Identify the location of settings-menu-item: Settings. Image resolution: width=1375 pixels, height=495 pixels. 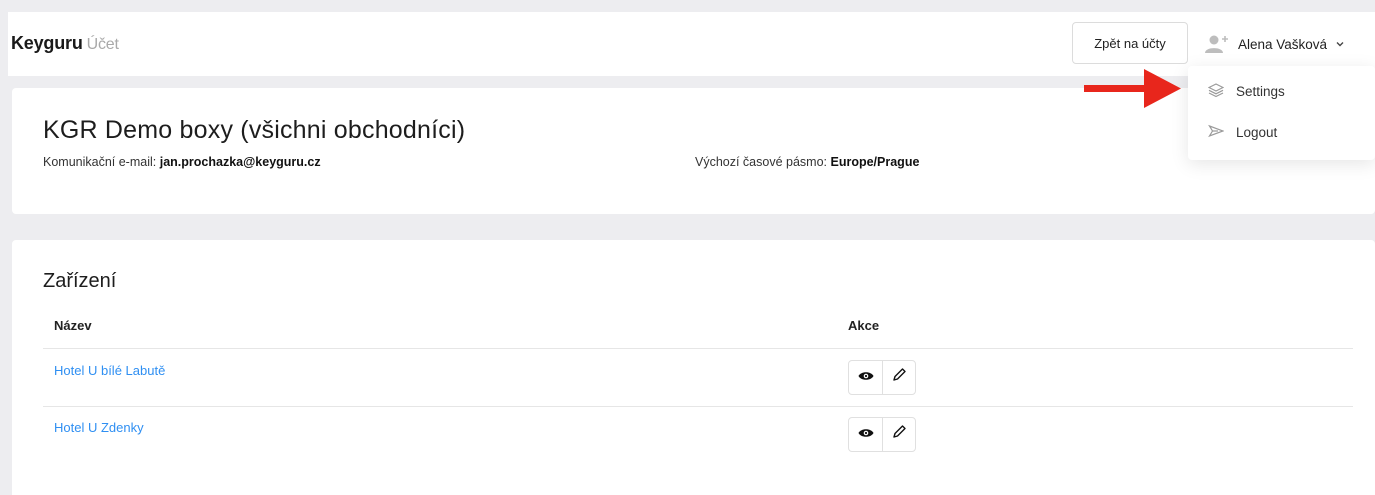
(1246, 91).